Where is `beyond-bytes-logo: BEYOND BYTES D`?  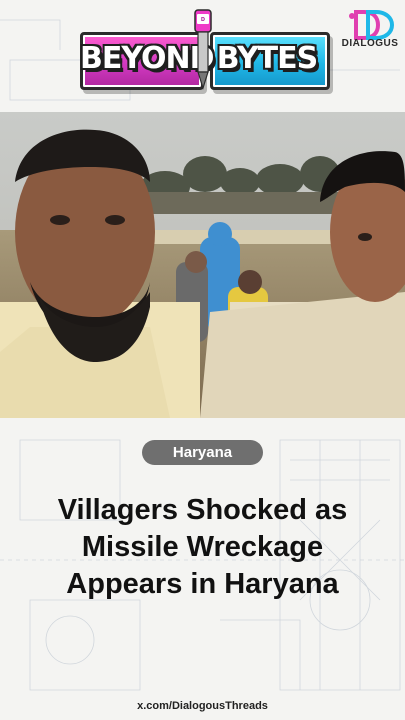
beyond-bytes-logo: BEYOND BYTES D is located at coordinates (205, 49).